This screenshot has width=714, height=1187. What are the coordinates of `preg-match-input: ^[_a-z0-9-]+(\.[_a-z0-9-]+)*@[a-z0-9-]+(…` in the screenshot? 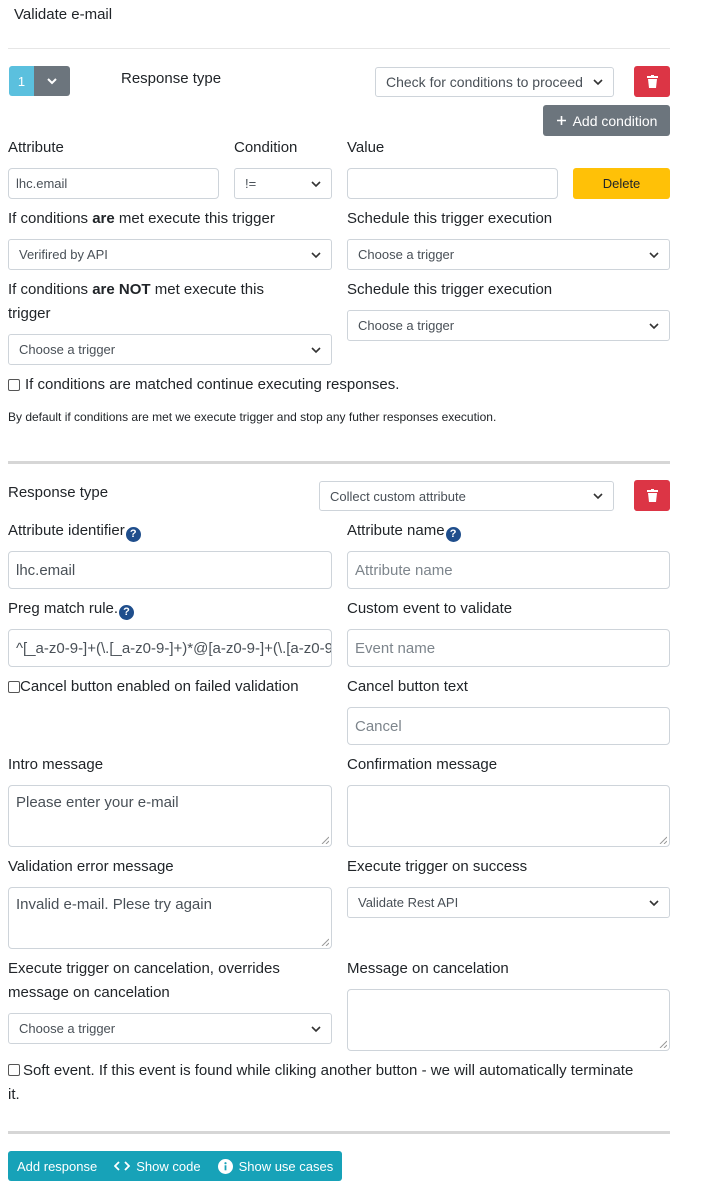 It's located at (170, 648).